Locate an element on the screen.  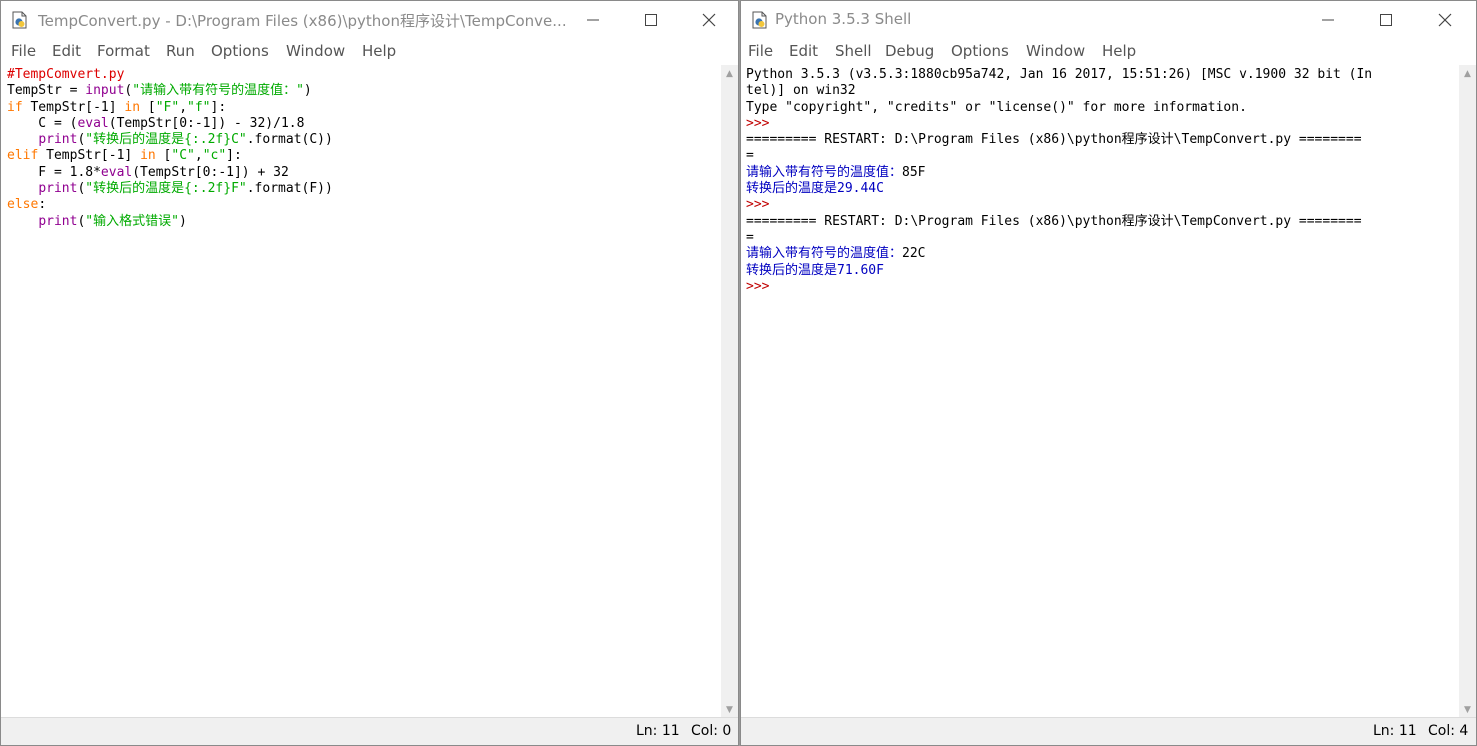
text-token: "F" is located at coordinates (167, 107).